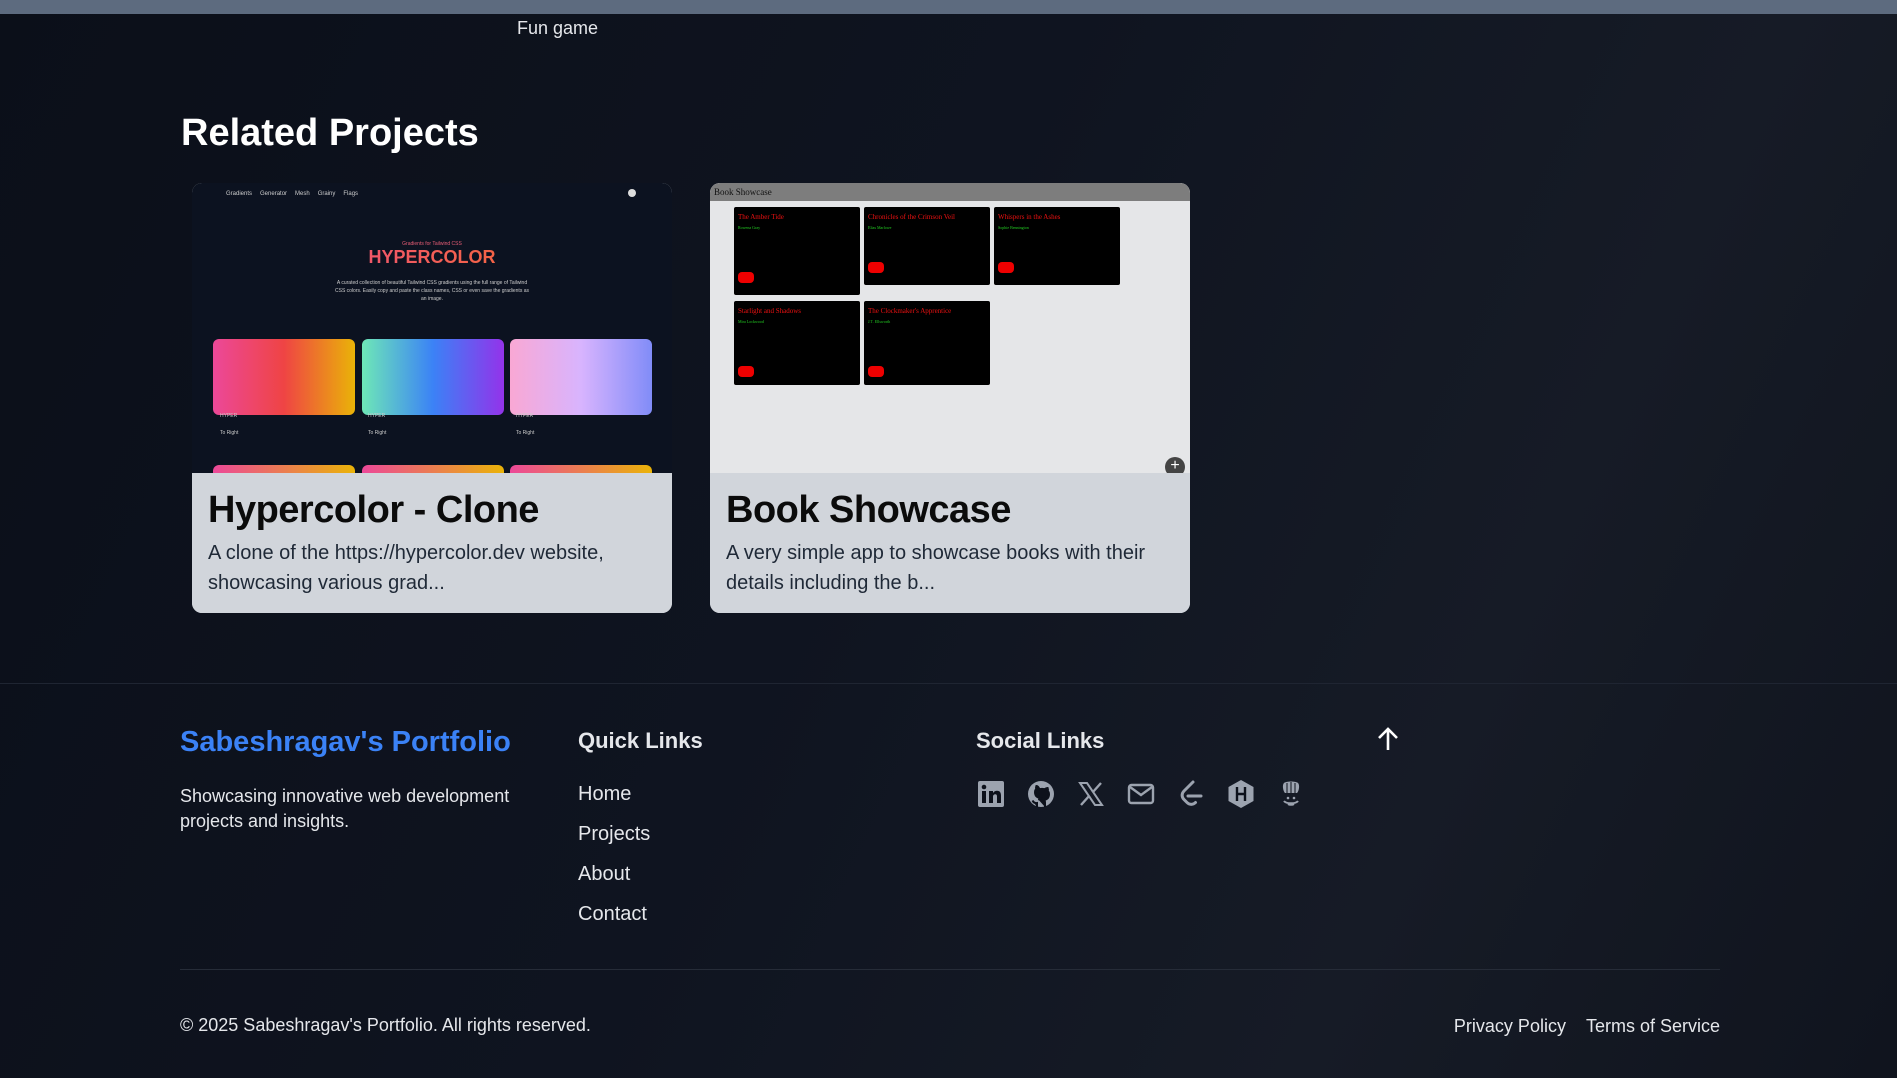  Describe the element at coordinates (948, 683) in the screenshot. I see `footer-divider` at that location.